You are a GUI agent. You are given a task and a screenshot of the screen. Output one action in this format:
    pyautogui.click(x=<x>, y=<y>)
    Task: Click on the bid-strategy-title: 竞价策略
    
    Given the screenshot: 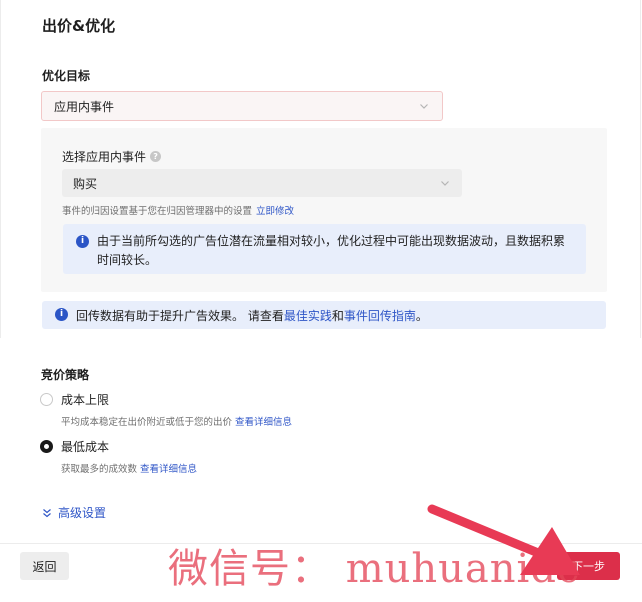 What is the action you would take?
    pyautogui.click(x=65, y=375)
    